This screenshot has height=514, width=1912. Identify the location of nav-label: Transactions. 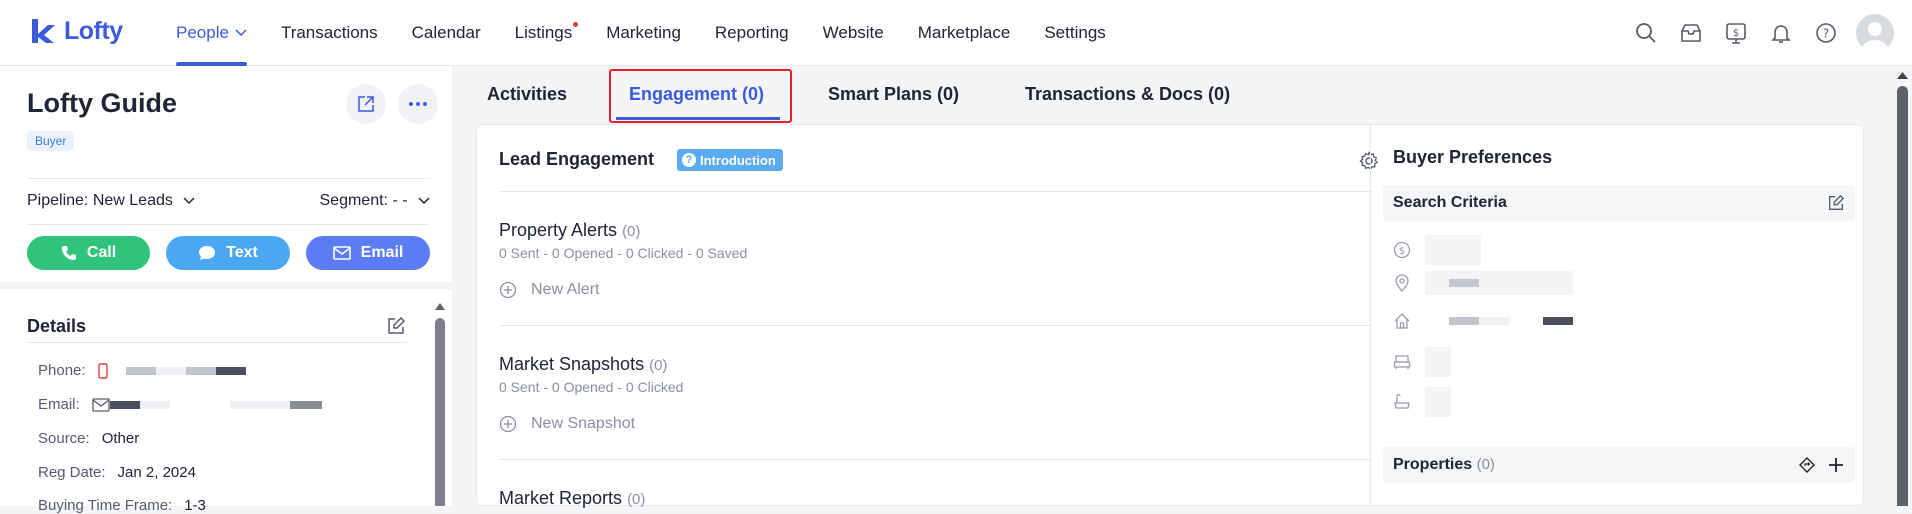
(329, 32).